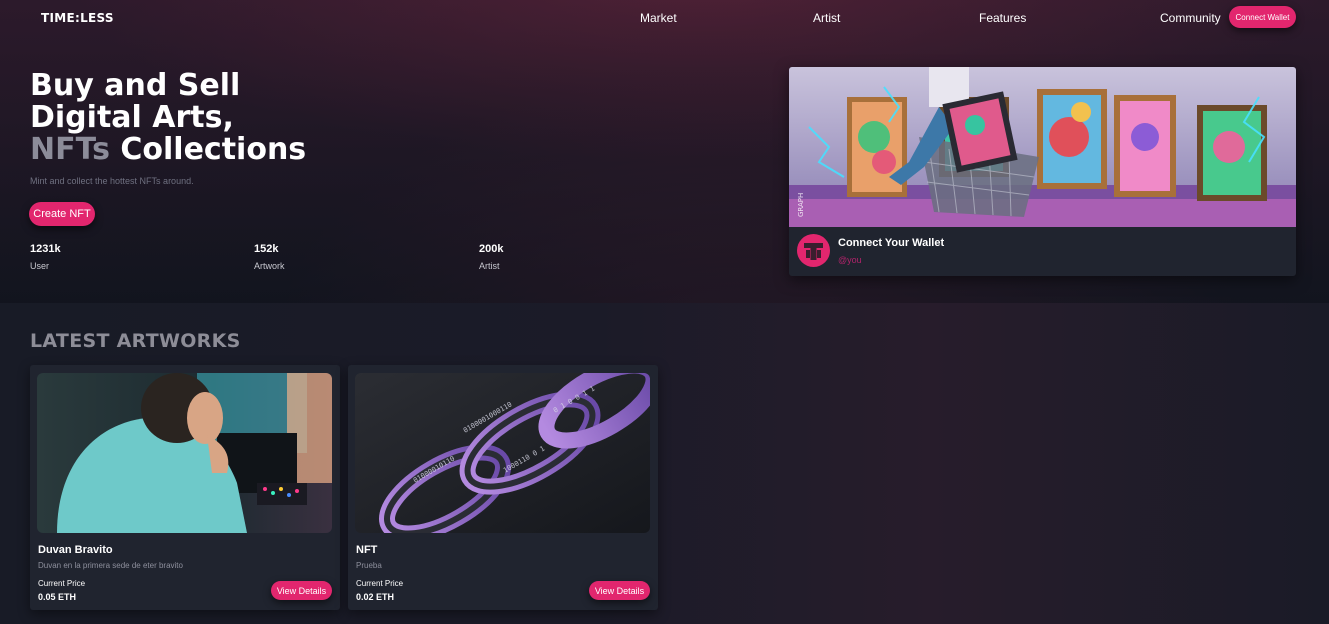 The image size is (1329, 624). I want to click on stat-value: 1231k, so click(45, 249).